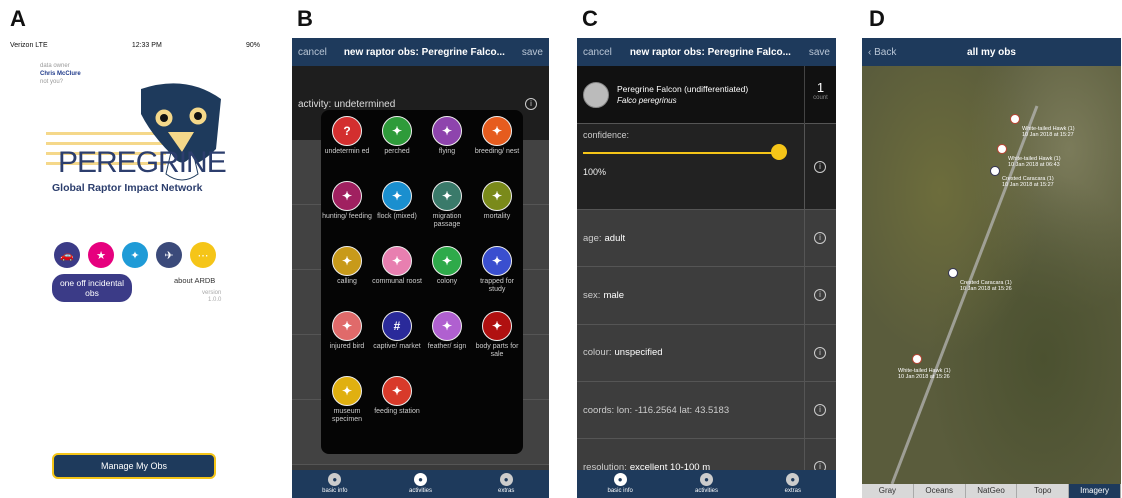  What do you see at coordinates (18, 18) in the screenshot?
I see `panel-label-a: A` at bounding box center [18, 18].